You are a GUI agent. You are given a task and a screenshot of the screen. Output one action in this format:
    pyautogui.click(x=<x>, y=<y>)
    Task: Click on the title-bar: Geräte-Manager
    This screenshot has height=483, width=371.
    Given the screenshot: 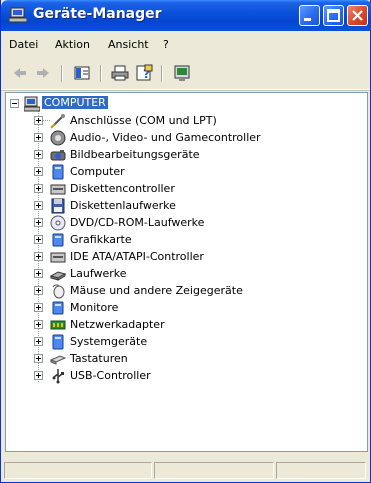 What is the action you would take?
    pyautogui.click(x=186, y=15)
    